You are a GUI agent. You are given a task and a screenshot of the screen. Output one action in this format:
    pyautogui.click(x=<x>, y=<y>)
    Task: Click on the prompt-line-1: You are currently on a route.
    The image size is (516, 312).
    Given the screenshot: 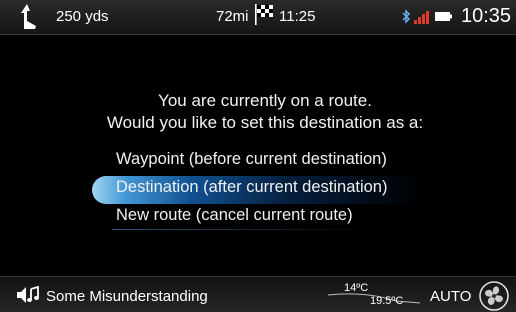 What is the action you would take?
    pyautogui.click(x=265, y=100)
    